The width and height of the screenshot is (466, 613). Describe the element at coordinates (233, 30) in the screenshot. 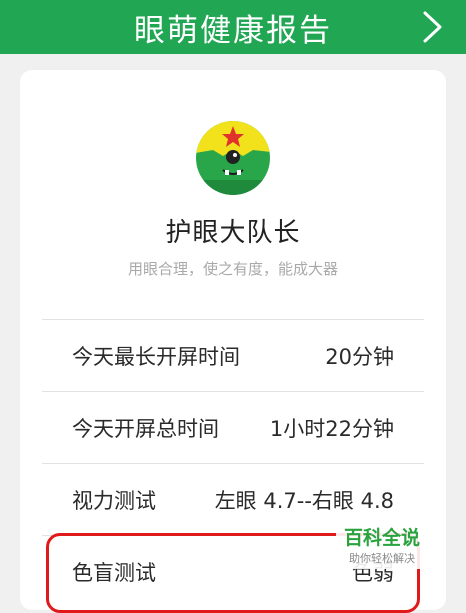

I see `page-title: 眼萌健康报告` at that location.